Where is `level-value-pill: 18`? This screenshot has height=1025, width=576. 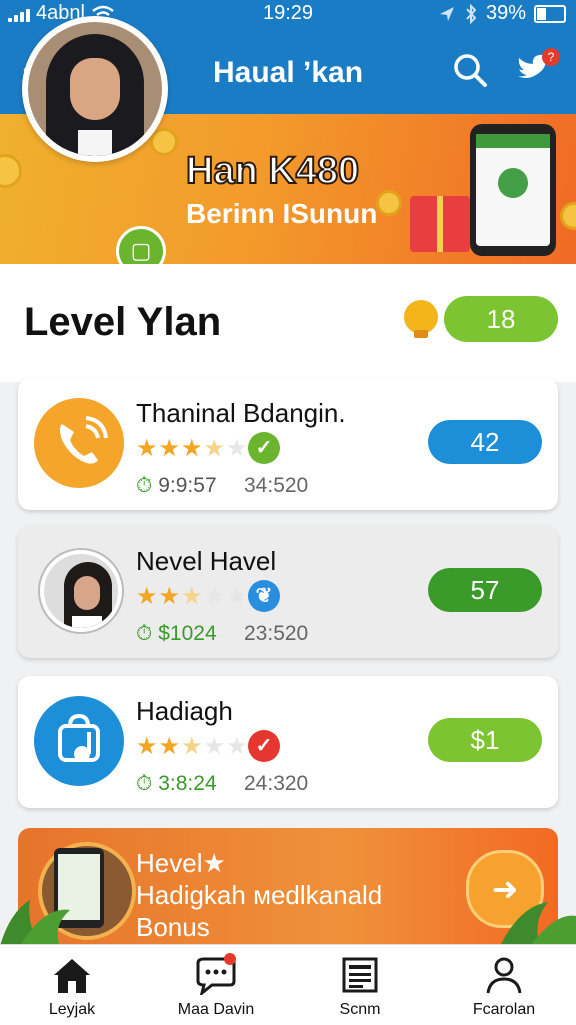
level-value-pill: 18 is located at coordinates (501, 319).